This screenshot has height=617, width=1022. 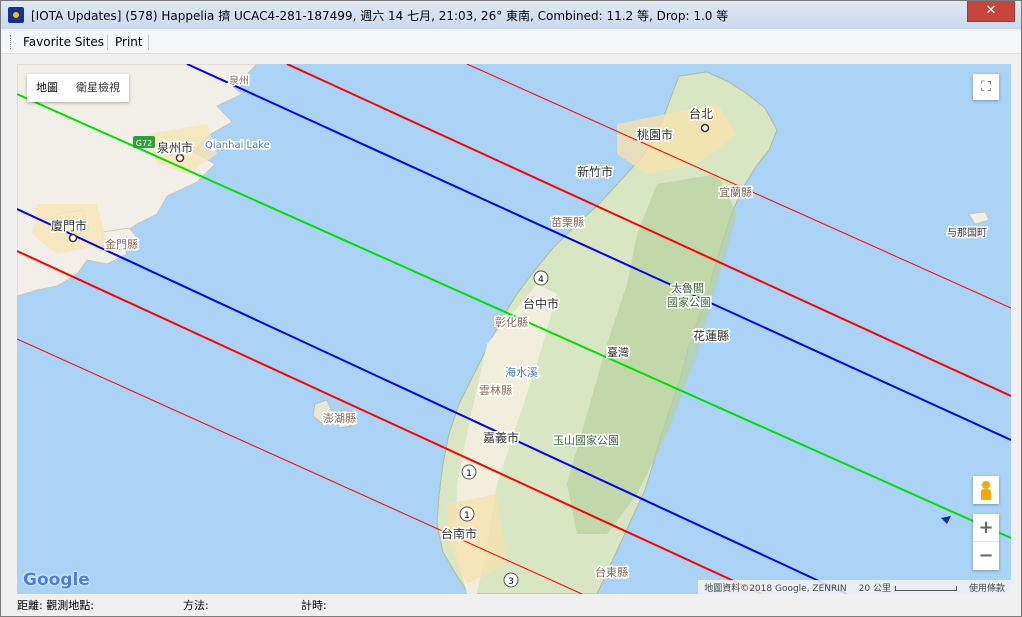 I want to click on status-bar: 距離: 觀測地點: 方法: 計時:, so click(x=511, y=605).